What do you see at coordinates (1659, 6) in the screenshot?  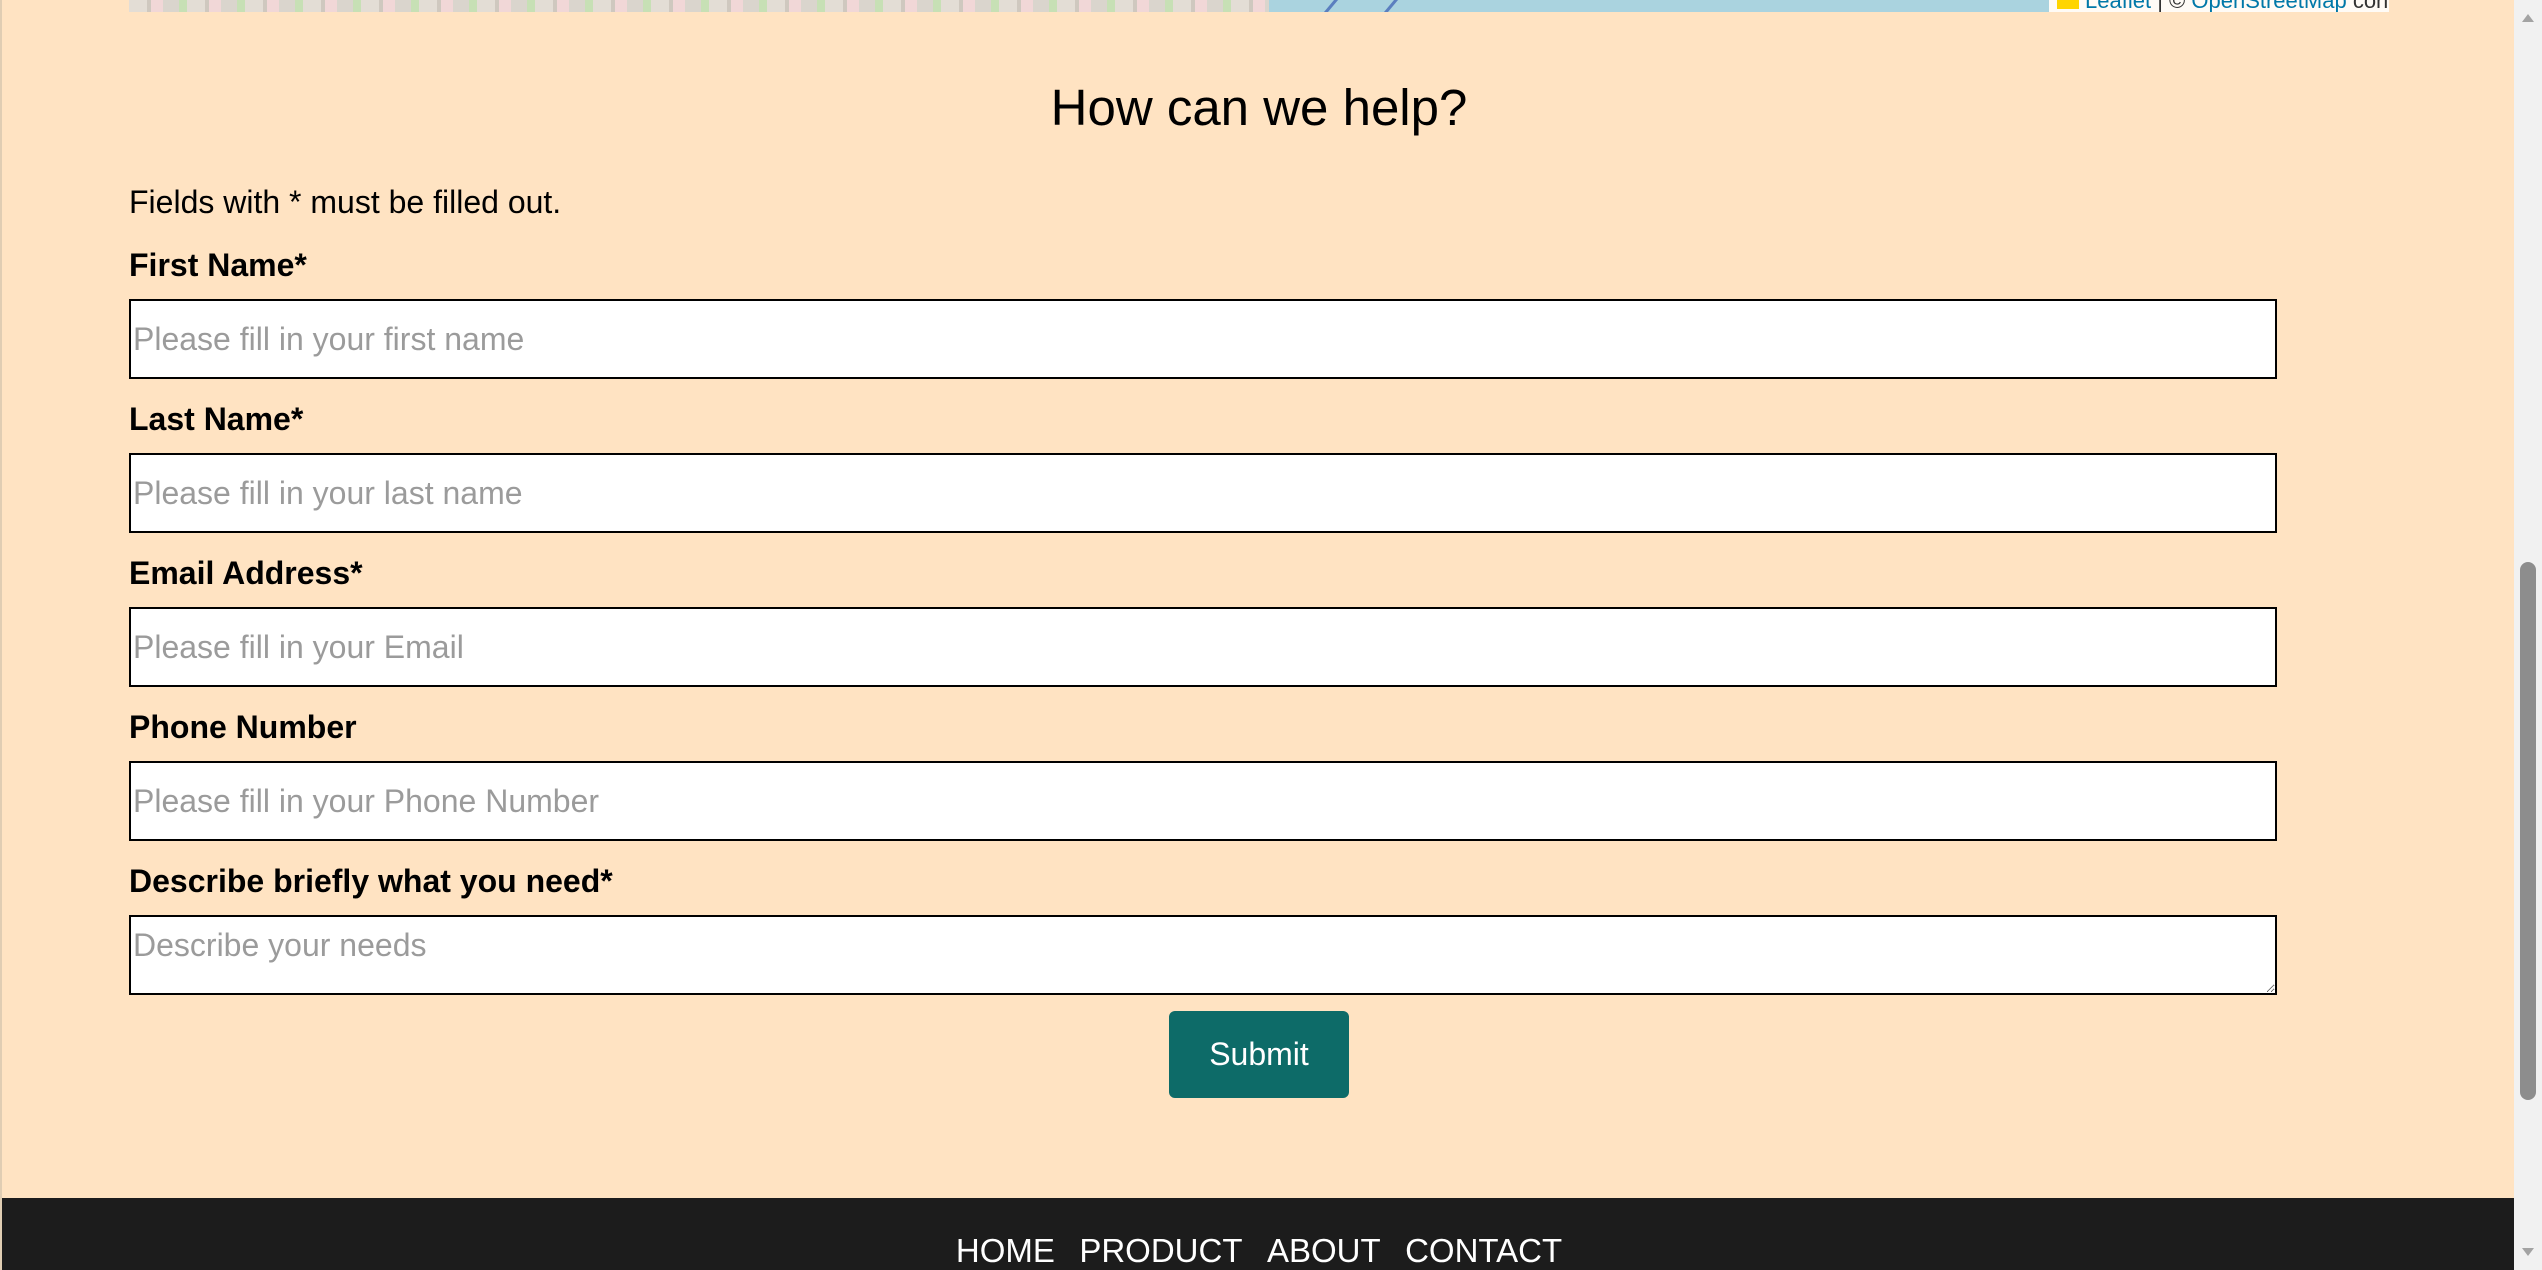 I see `map-water-tiles` at bounding box center [1659, 6].